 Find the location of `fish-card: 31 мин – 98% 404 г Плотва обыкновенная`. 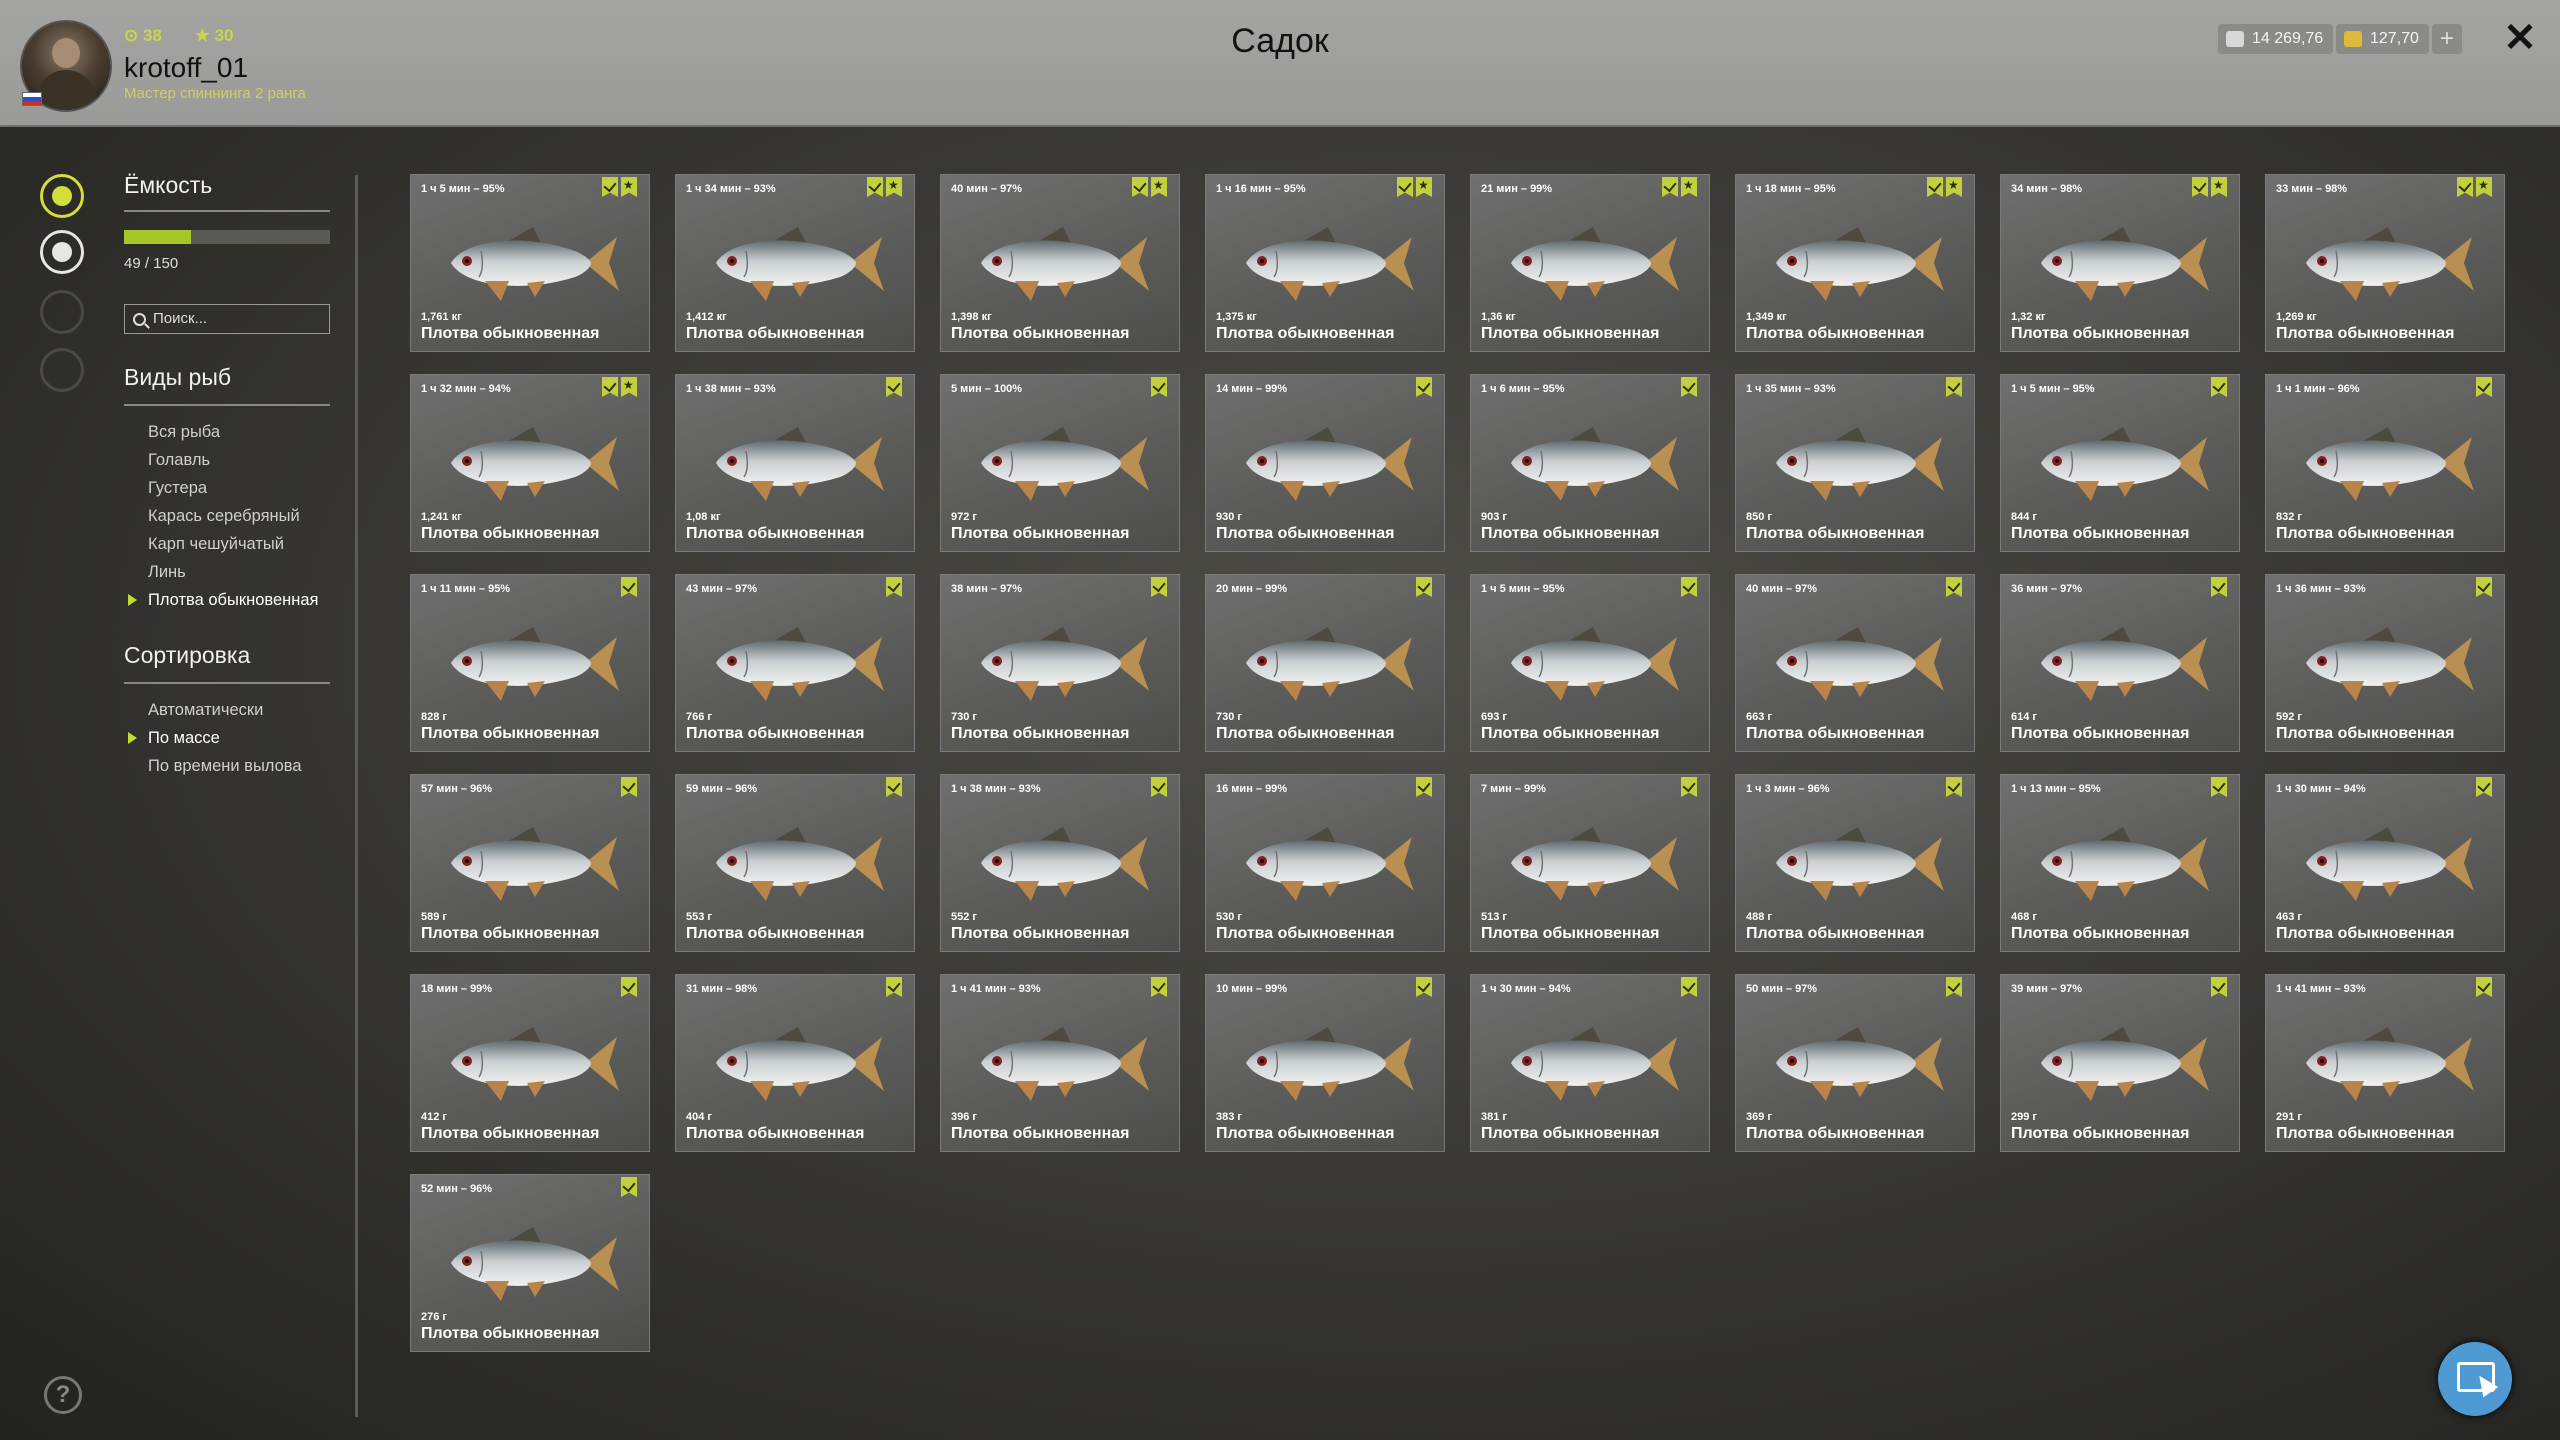

fish-card: 31 мин – 98% 404 г Плотва обыкновенная is located at coordinates (795, 1063).